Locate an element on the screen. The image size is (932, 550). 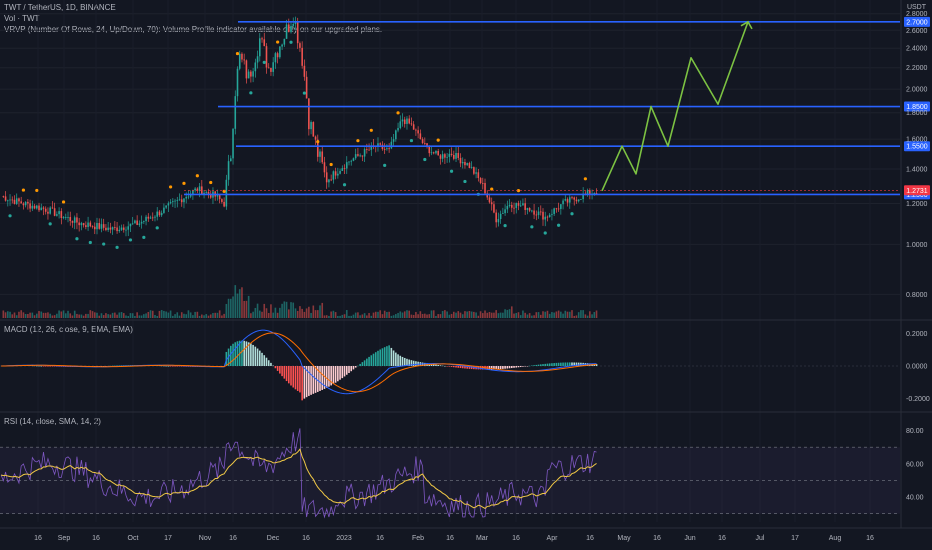
time-tick-label: May is located at coordinates (624, 538).